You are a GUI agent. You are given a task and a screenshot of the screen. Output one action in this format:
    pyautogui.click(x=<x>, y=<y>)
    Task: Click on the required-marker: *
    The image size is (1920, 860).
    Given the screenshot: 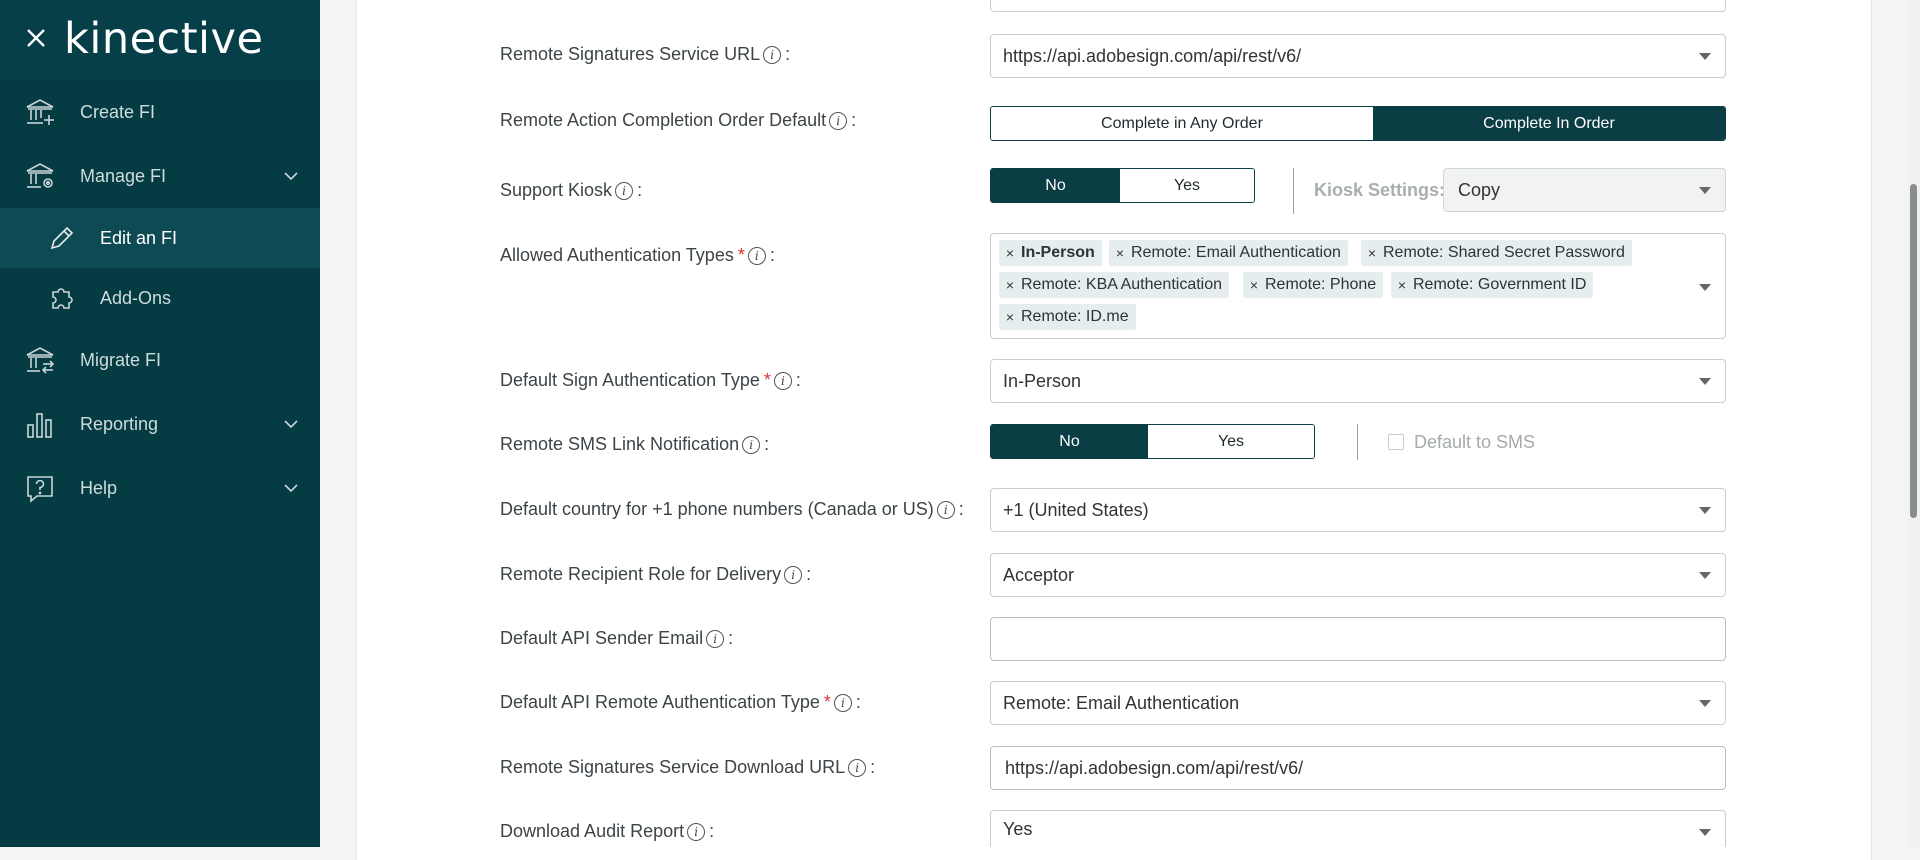 What is the action you would take?
    pyautogui.click(x=767, y=380)
    